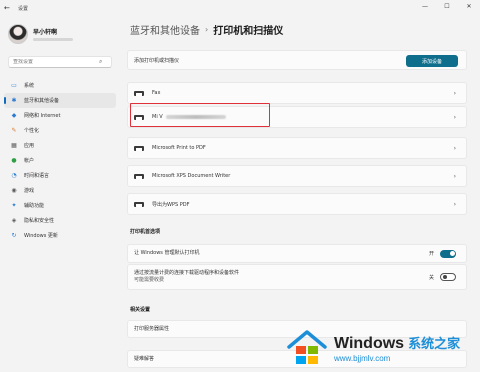  What do you see at coordinates (42, 116) in the screenshot?
I see `sidebar-item-label: 网络和 Internet` at bounding box center [42, 116].